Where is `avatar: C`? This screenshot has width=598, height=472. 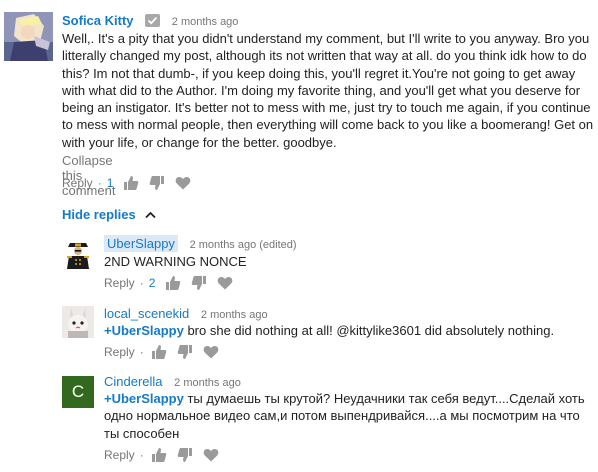
avatar: C is located at coordinates (78, 392).